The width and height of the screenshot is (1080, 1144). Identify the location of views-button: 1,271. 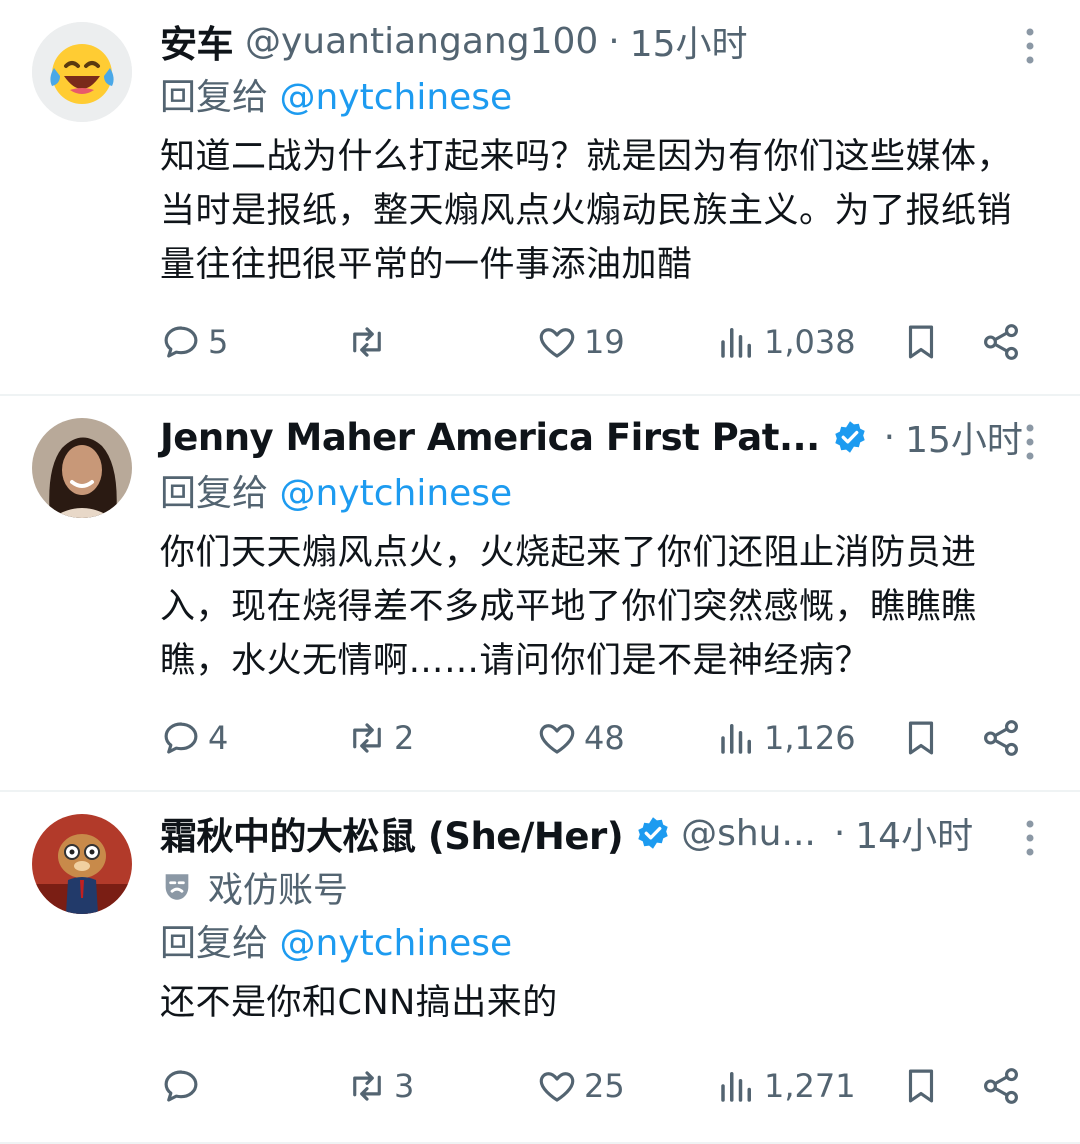
(786, 1086).